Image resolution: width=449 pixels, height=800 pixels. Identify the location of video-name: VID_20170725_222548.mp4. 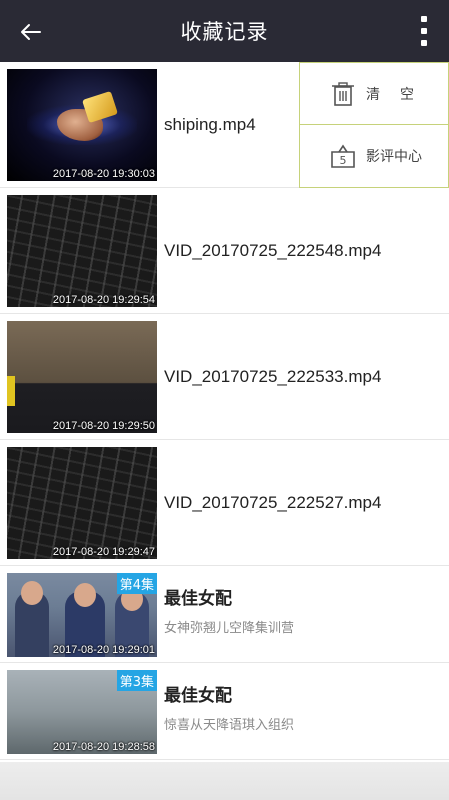
(273, 250).